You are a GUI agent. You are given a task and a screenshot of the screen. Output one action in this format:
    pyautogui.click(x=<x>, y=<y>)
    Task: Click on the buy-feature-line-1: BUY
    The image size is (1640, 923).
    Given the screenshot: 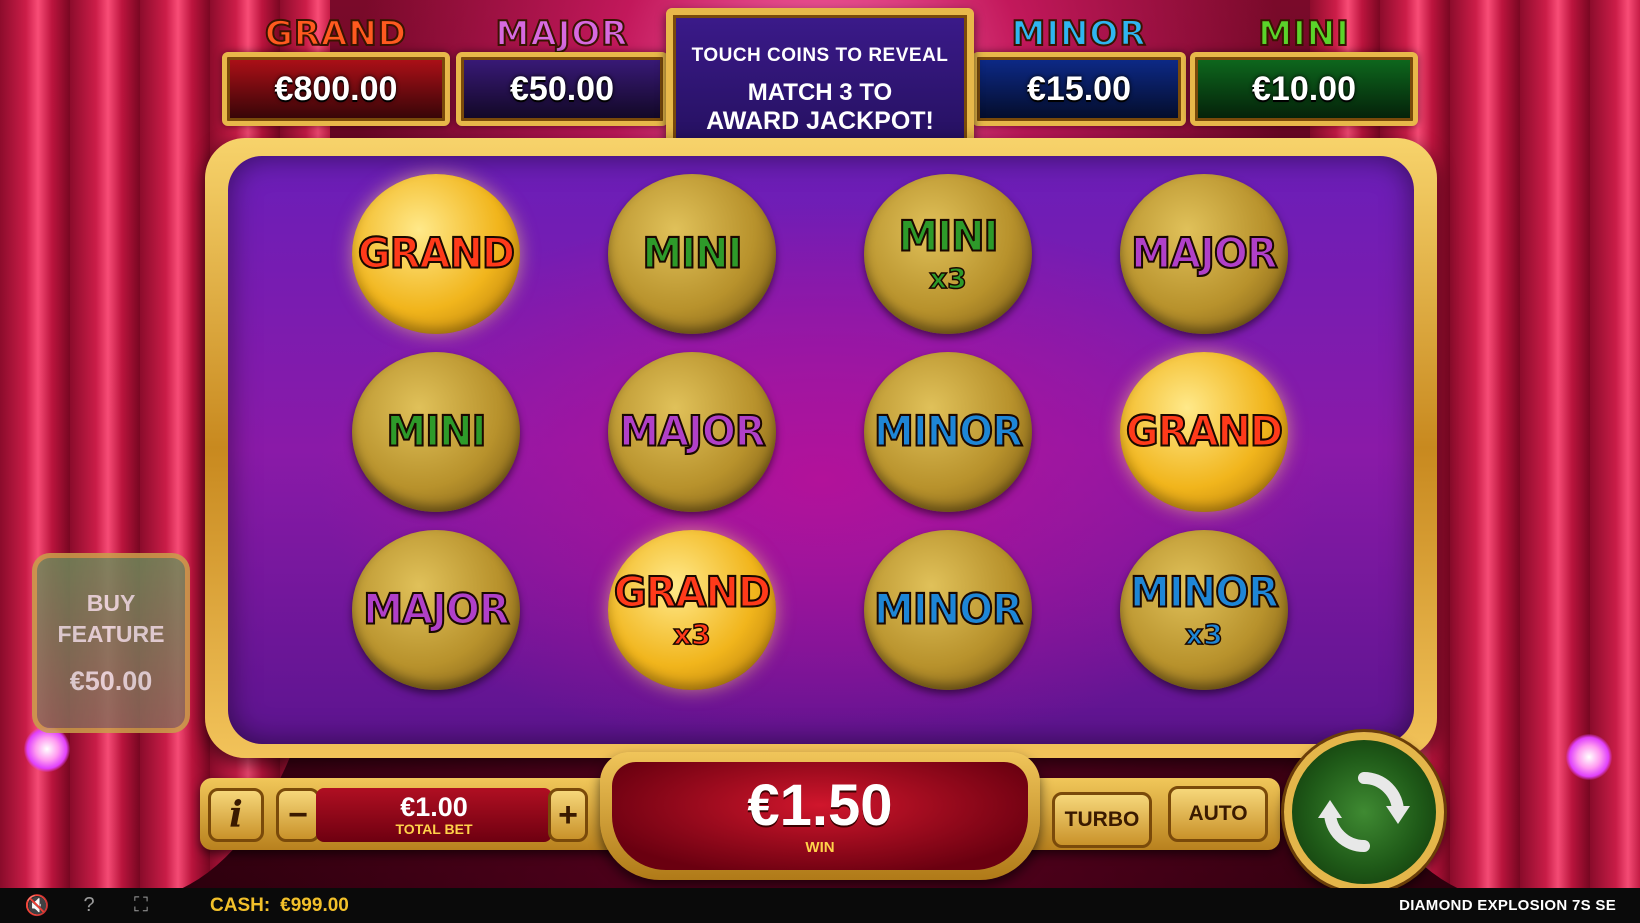 What is the action you would take?
    pyautogui.click(x=111, y=603)
    